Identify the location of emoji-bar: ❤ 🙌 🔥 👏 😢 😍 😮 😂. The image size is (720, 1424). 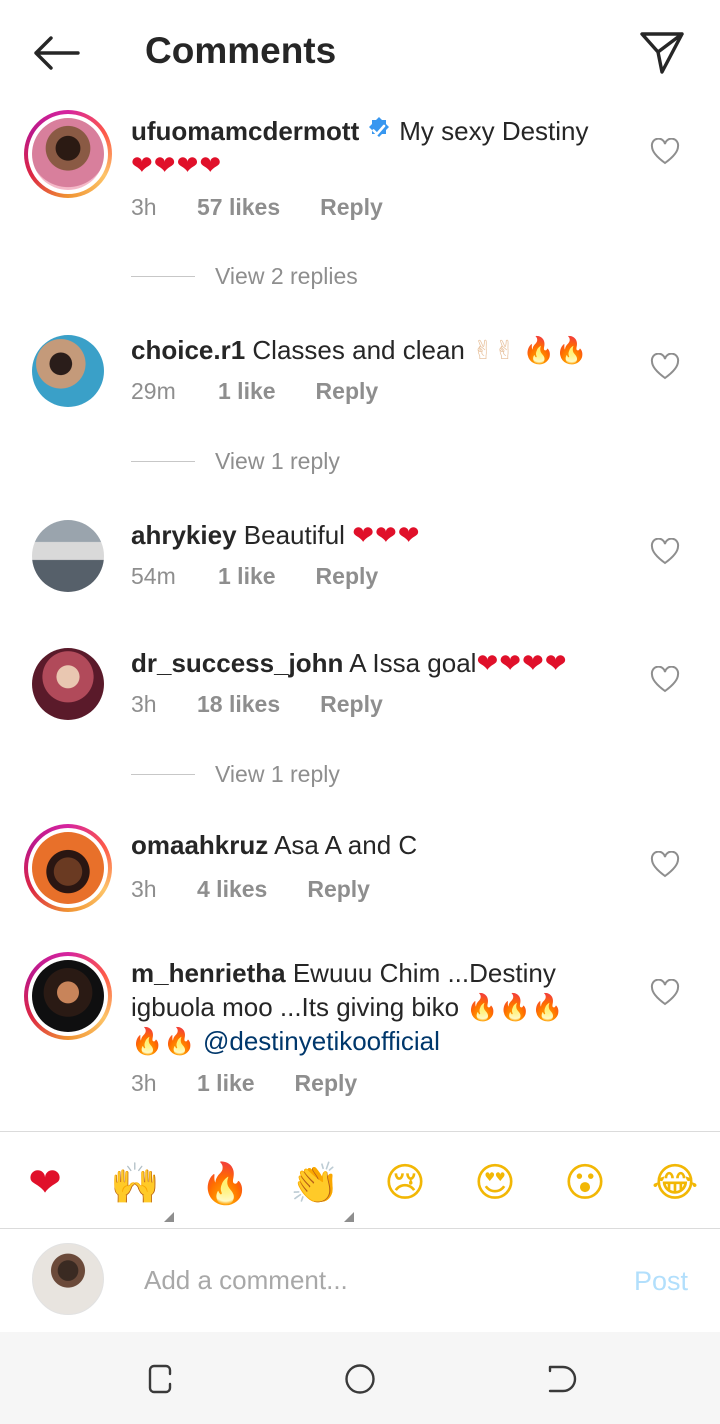
(360, 1180).